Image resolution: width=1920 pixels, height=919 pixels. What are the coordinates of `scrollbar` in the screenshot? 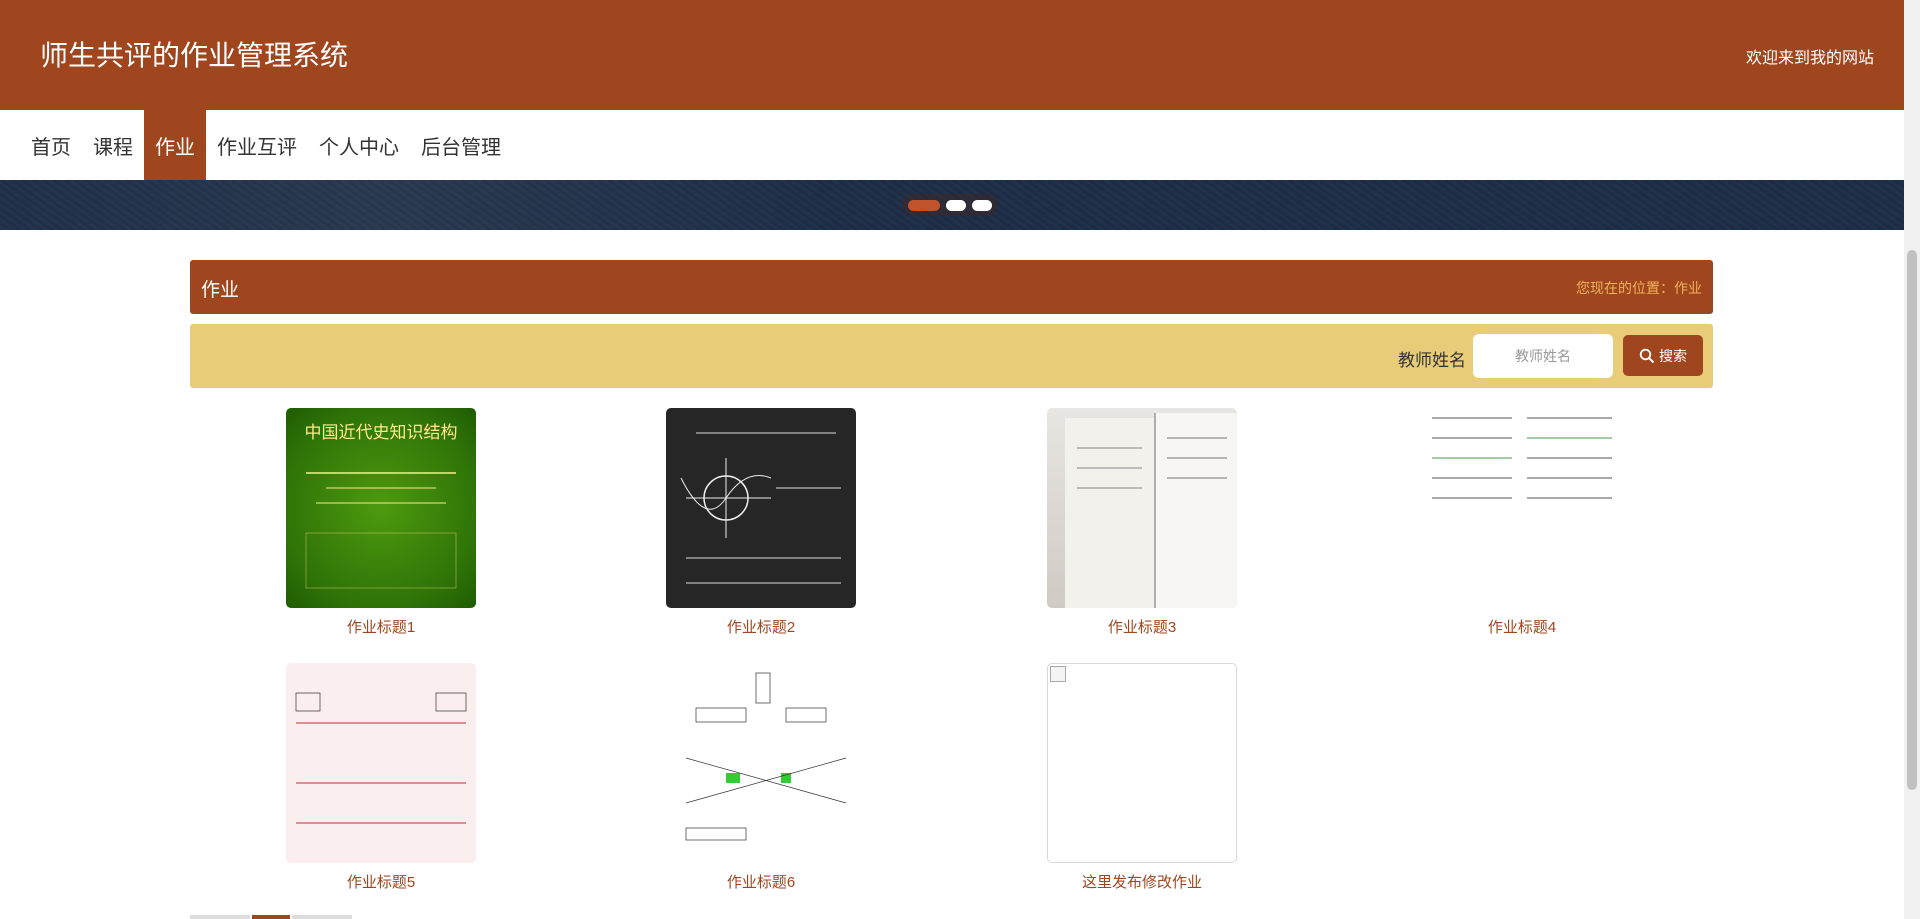 It's located at (1912, 459).